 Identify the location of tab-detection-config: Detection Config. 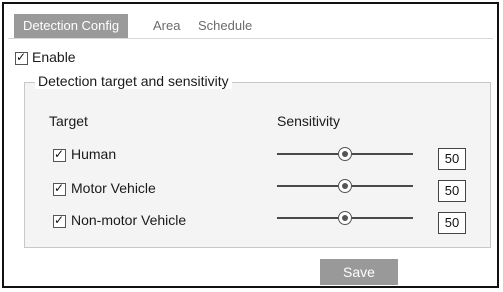
(71, 26).